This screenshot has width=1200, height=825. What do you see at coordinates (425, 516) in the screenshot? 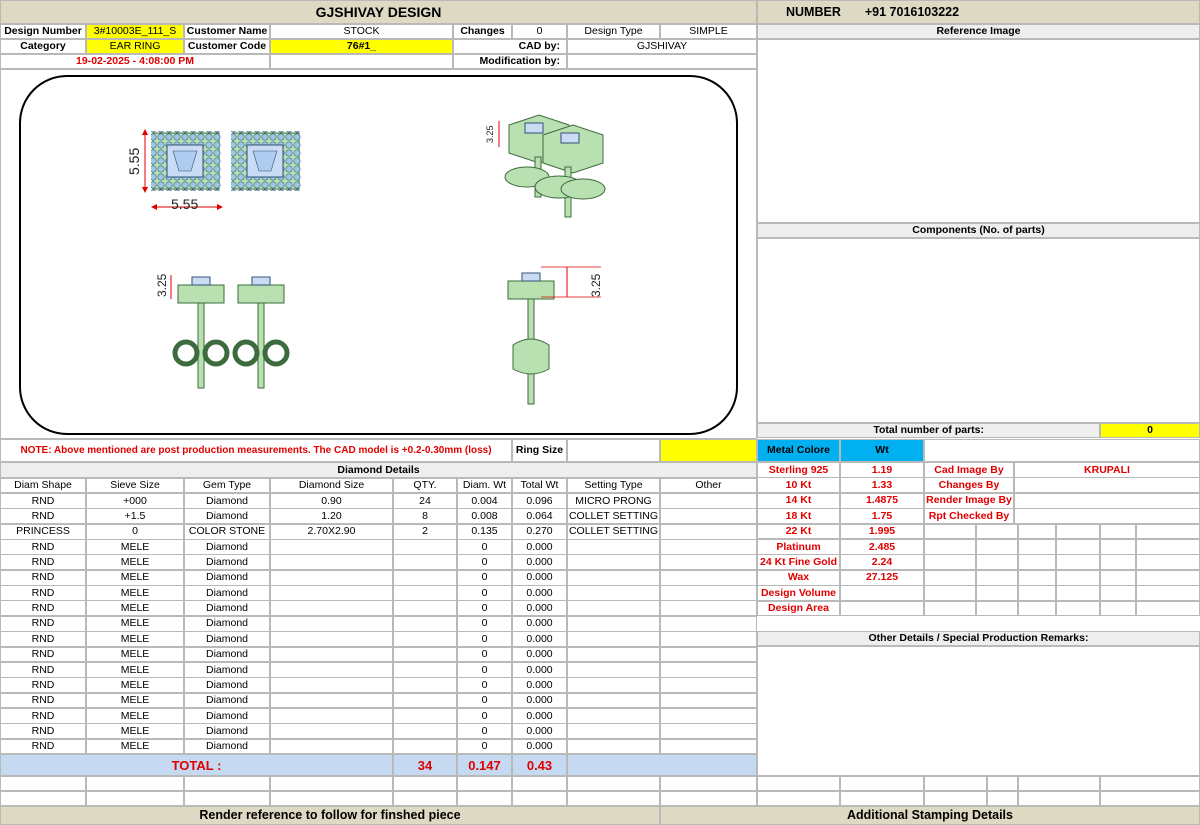
I see `cell-qty: 8` at bounding box center [425, 516].